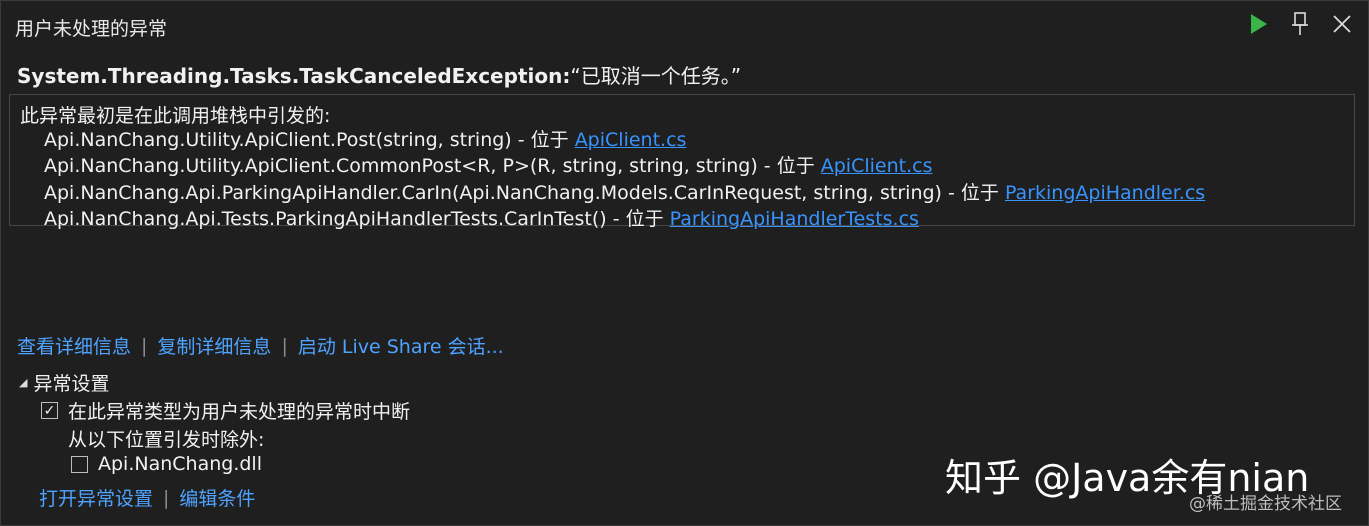  I want to click on title-bar: 用户未处理的异常, so click(684, 25).